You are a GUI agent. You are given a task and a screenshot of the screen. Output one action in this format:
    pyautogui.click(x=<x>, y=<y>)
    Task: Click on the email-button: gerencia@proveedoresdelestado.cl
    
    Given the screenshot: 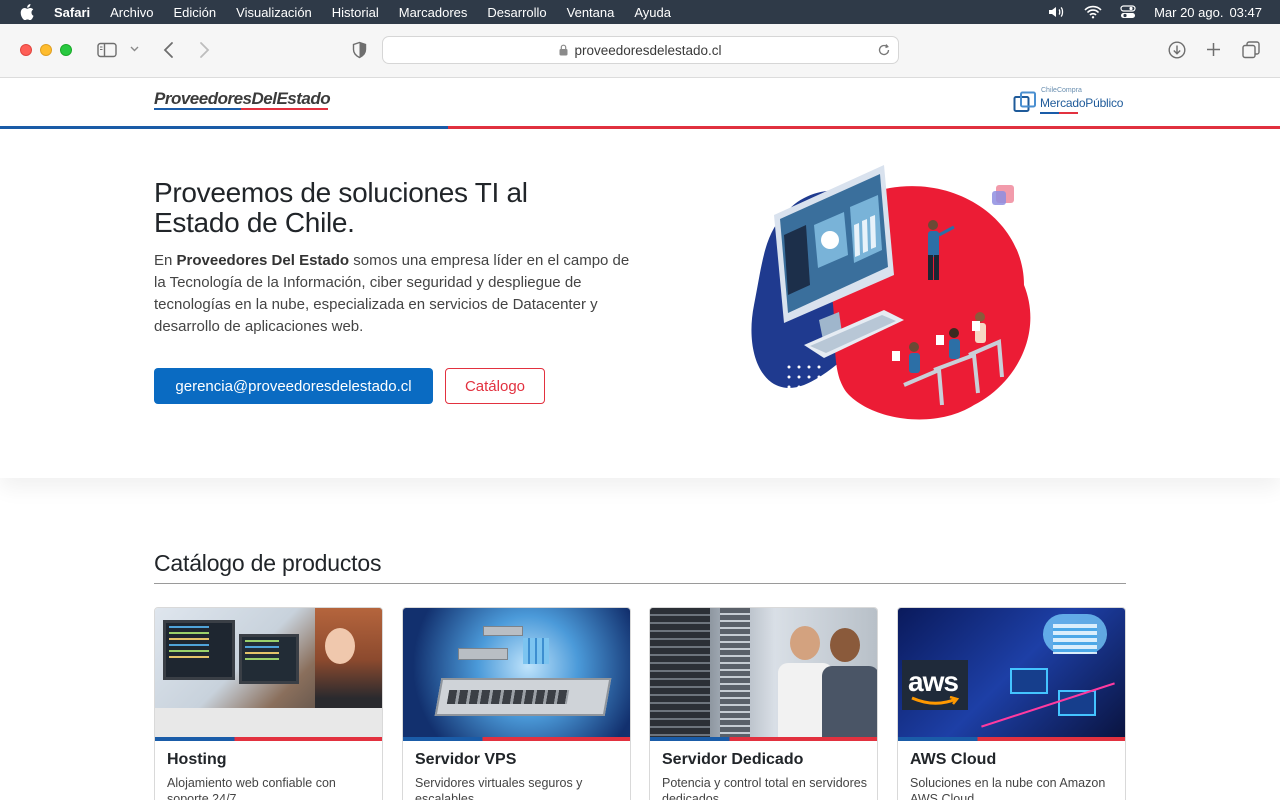 What is the action you would take?
    pyautogui.click(x=293, y=386)
    